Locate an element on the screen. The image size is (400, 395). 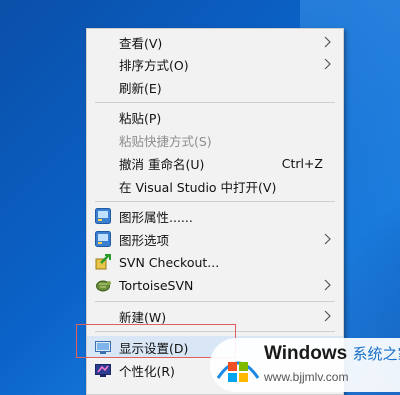
watermark-title: Windows 系统之家 is located at coordinates (332, 354).